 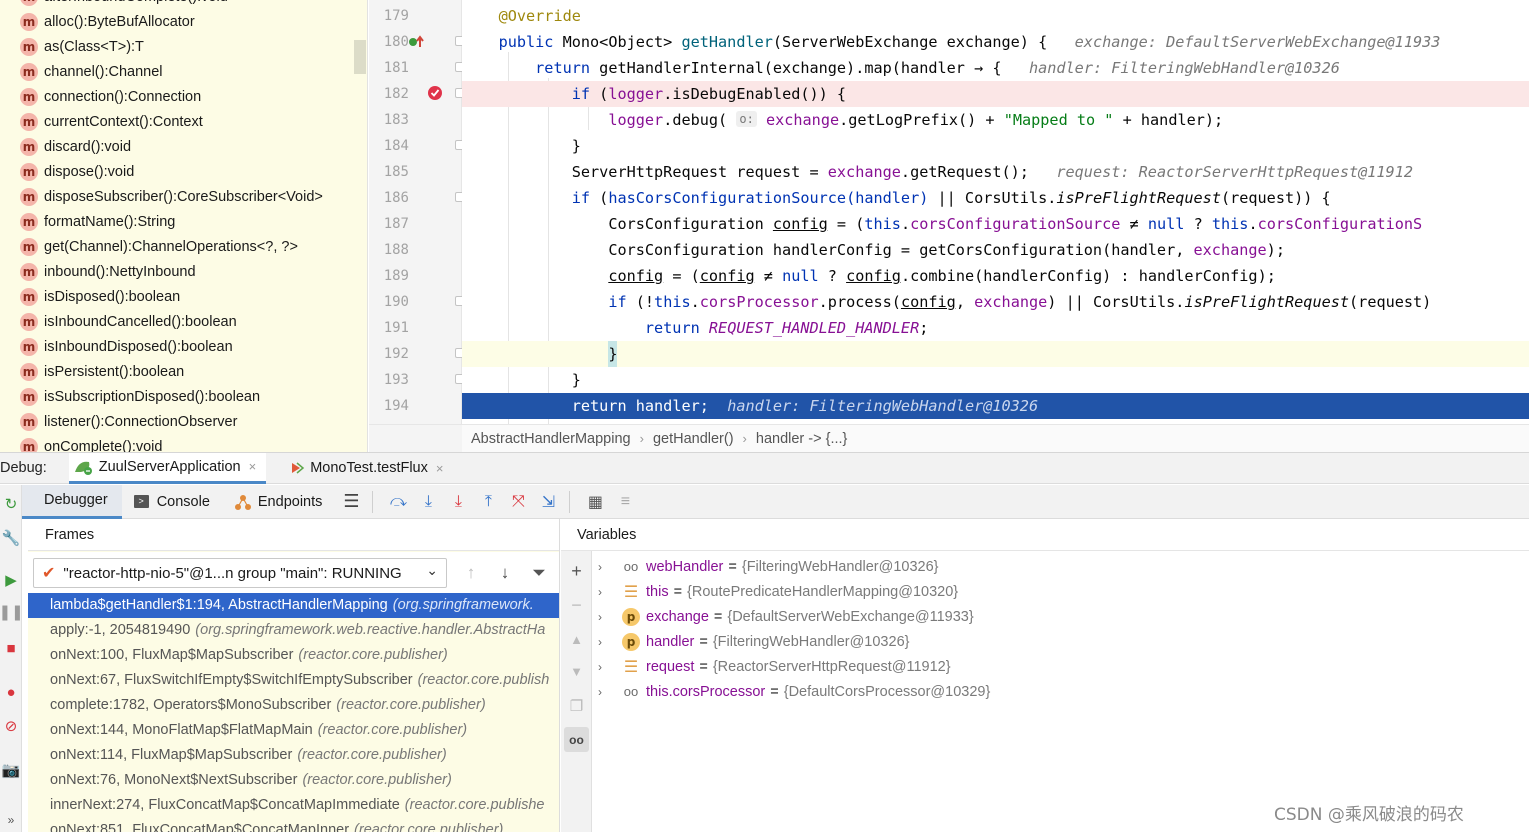 What do you see at coordinates (576, 705) in the screenshot?
I see `duplicate-icon: ❐` at bounding box center [576, 705].